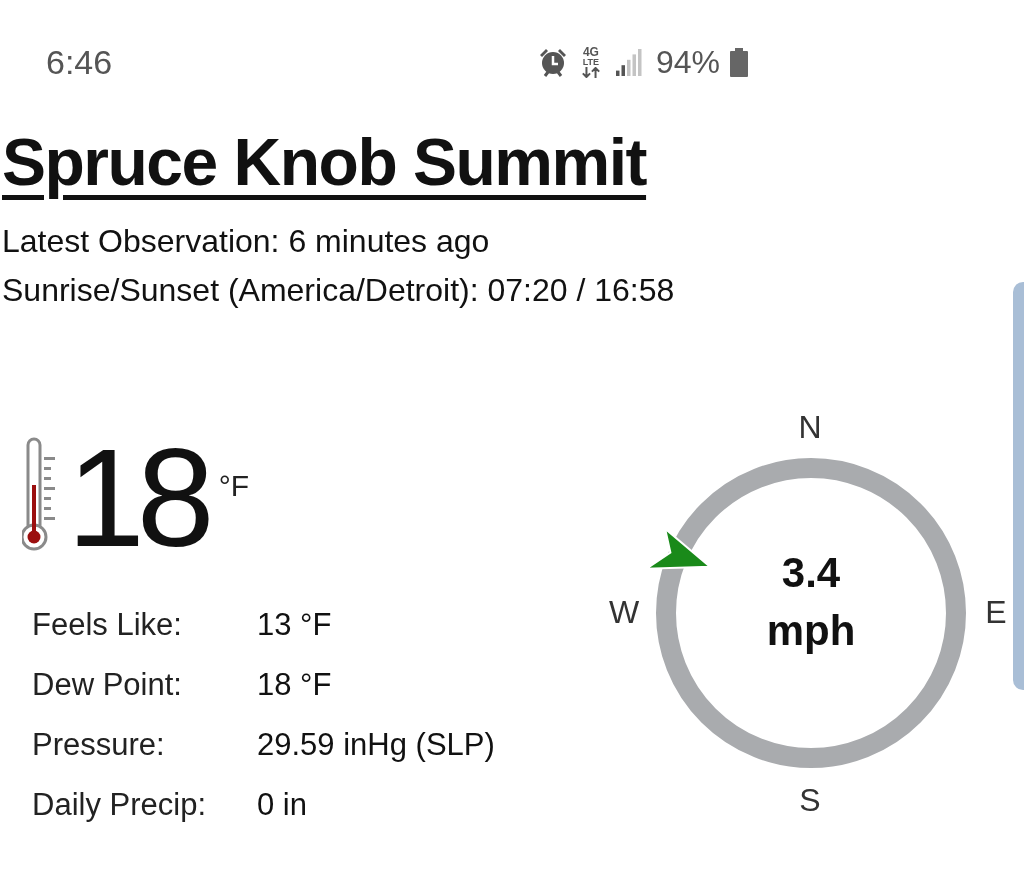  What do you see at coordinates (138, 498) in the screenshot?
I see `temperature-value: 18` at bounding box center [138, 498].